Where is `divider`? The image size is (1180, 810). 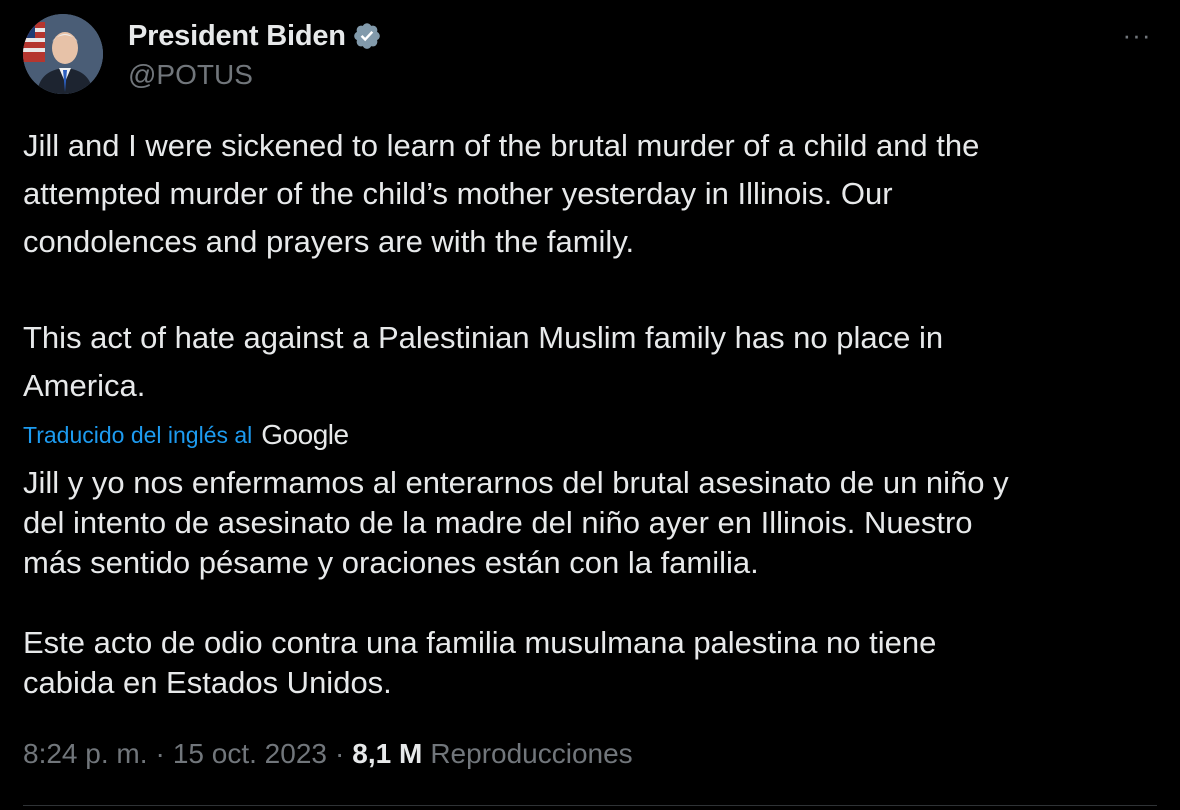
divider is located at coordinates (590, 805).